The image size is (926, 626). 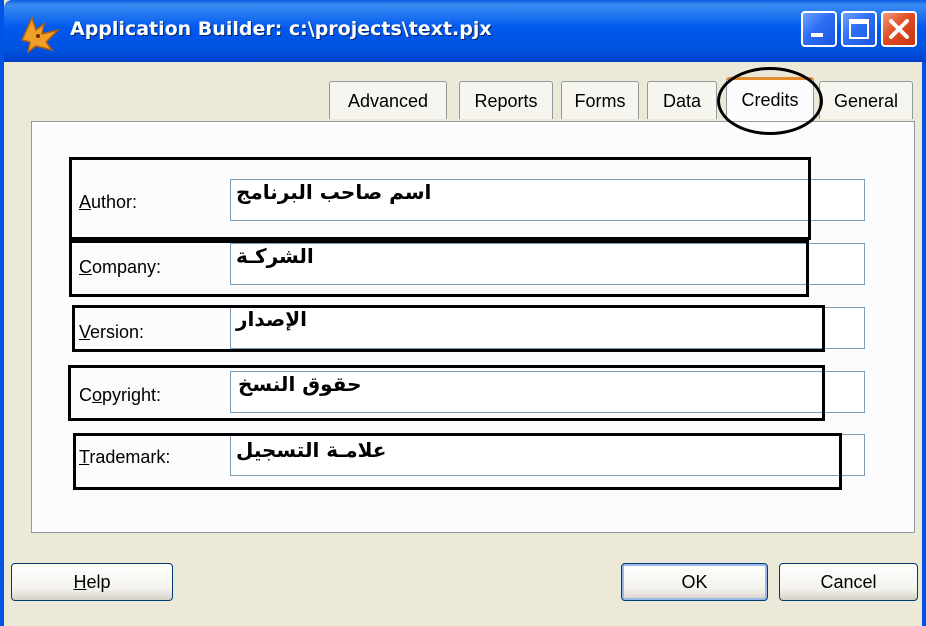 I want to click on tab-data-label: Data, so click(x=682, y=101).